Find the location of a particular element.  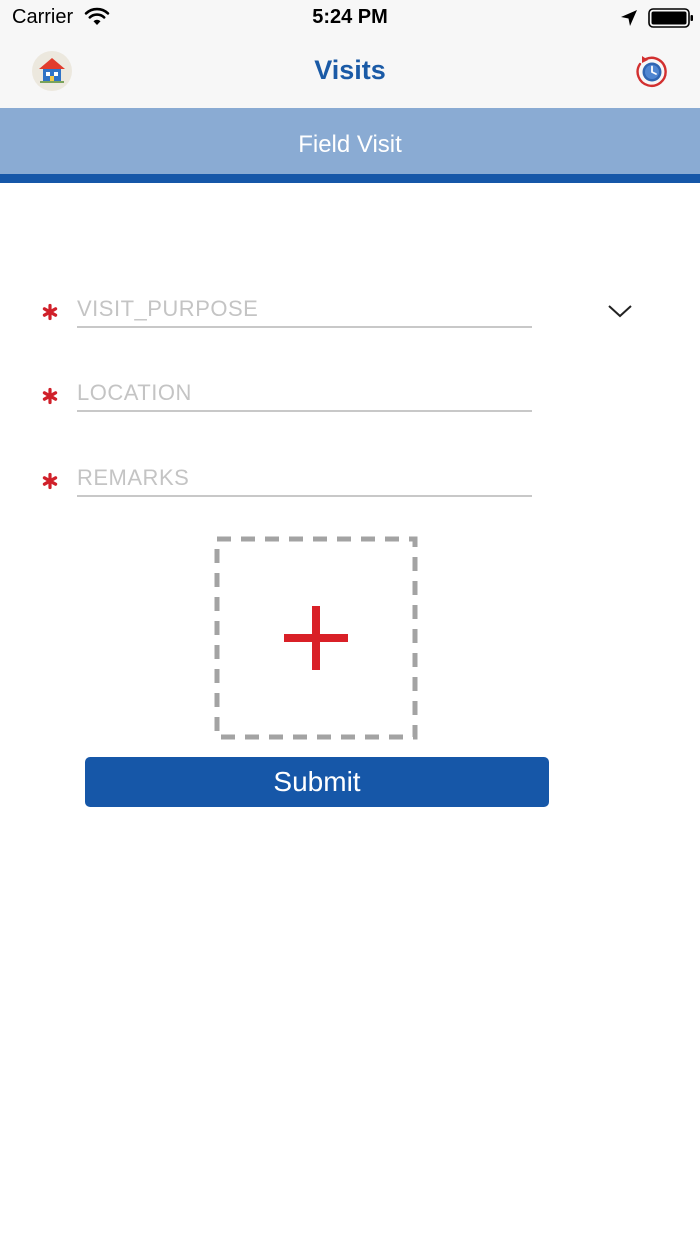

remarks-field is located at coordinates (350, 481).